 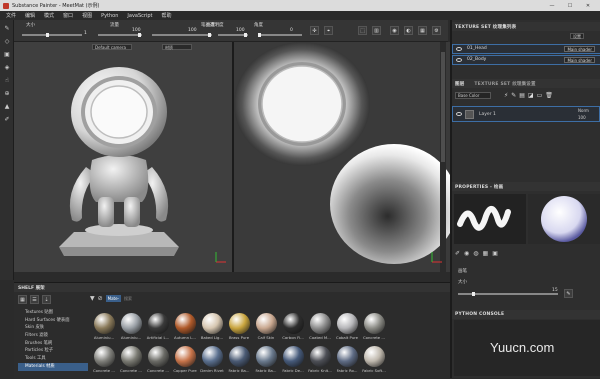 I want to click on filter-icon: ▼, so click(x=92, y=298).